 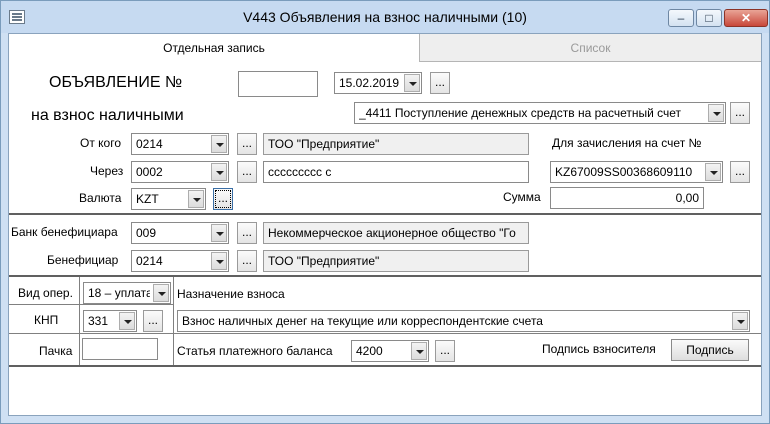 I want to click on knp-value: 331, so click(x=98, y=321).